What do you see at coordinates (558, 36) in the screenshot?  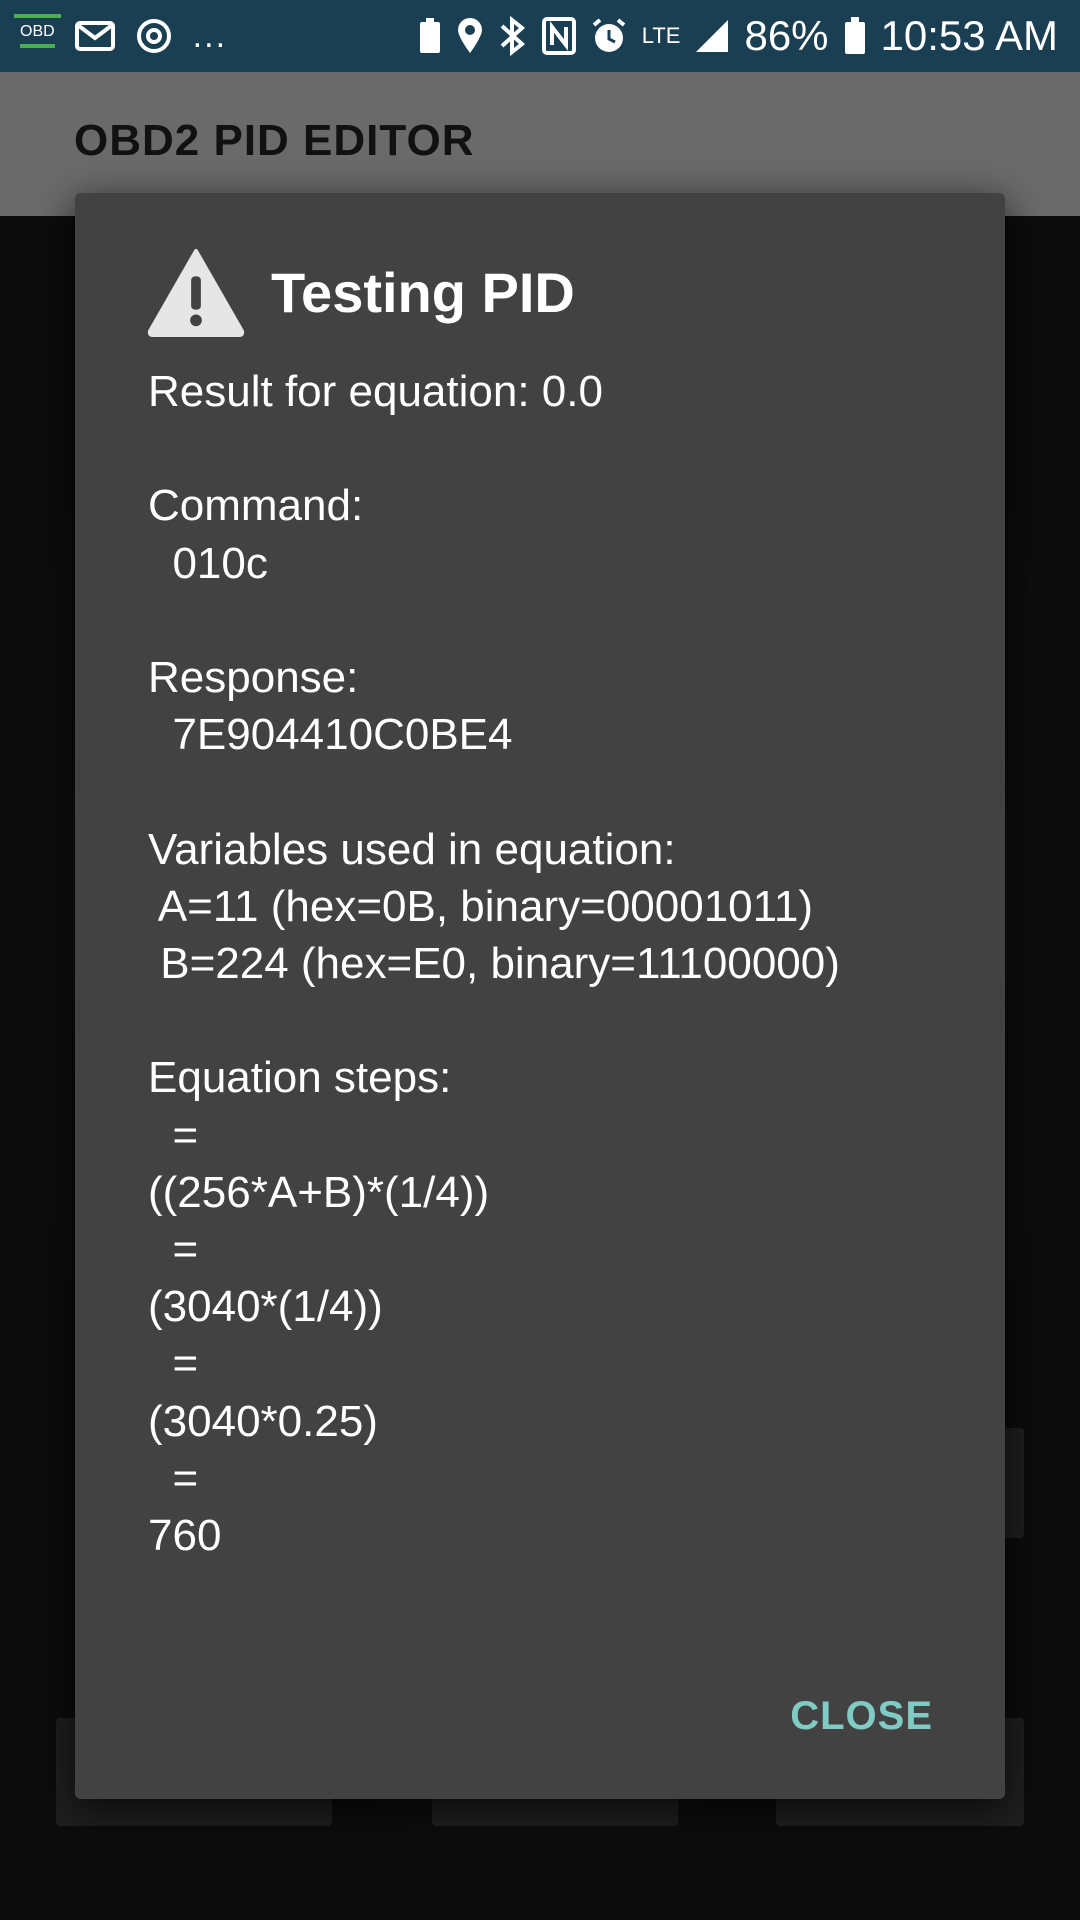 I see `nfc-icon` at bounding box center [558, 36].